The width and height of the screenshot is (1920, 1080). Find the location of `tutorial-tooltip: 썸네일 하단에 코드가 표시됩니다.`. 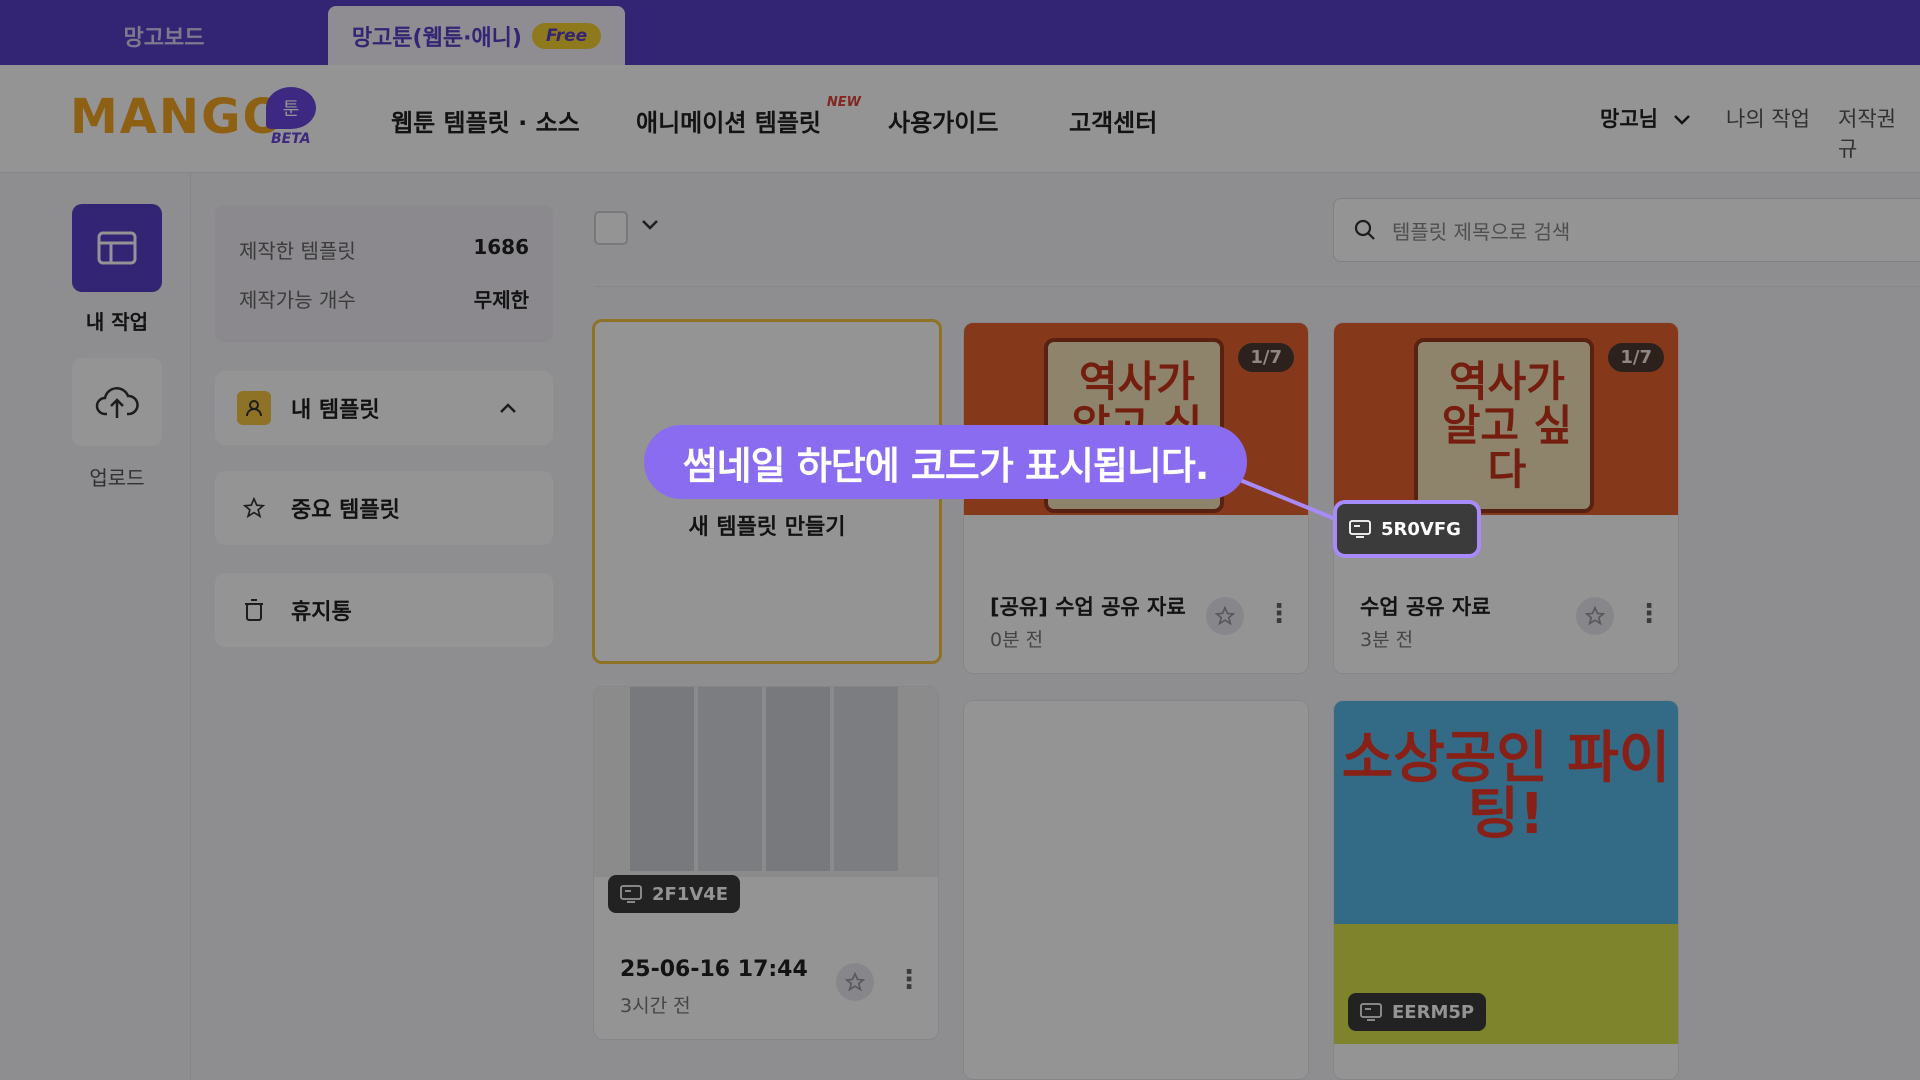

tutorial-tooltip: 썸네일 하단에 코드가 표시됩니다. is located at coordinates (945, 462).